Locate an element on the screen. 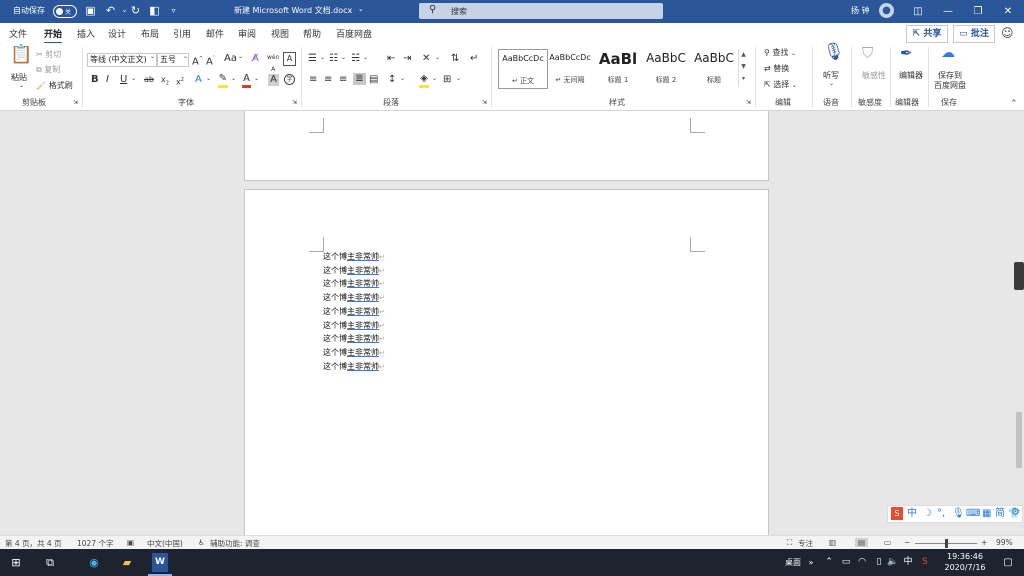 The image size is (1024, 576). font-size-chevron-icon: ⌄ is located at coordinates (185, 56).